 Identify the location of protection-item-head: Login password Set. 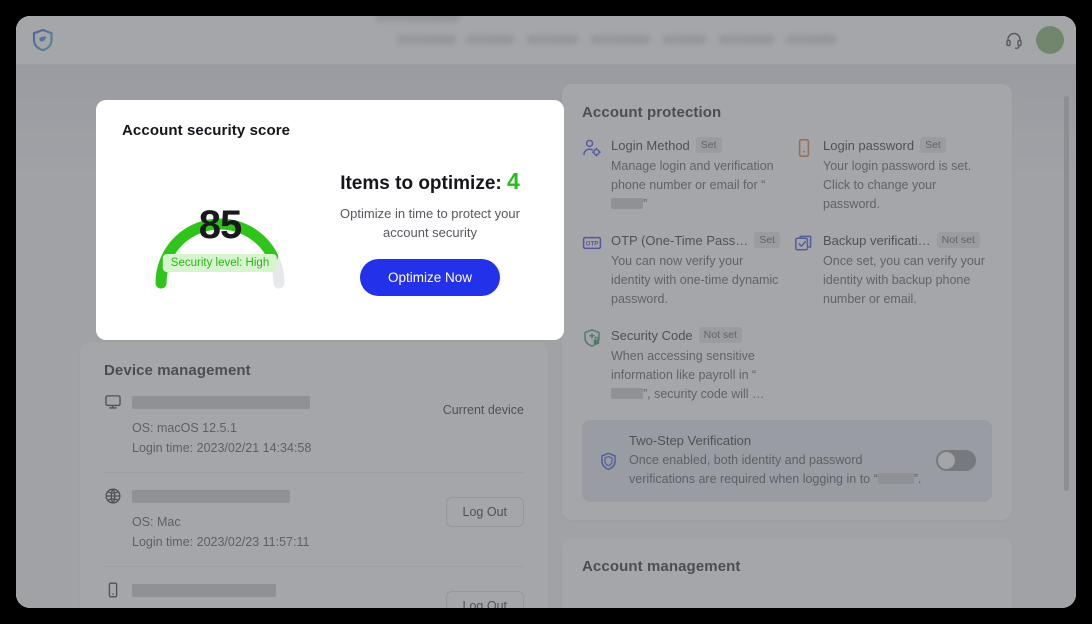
(907, 145).